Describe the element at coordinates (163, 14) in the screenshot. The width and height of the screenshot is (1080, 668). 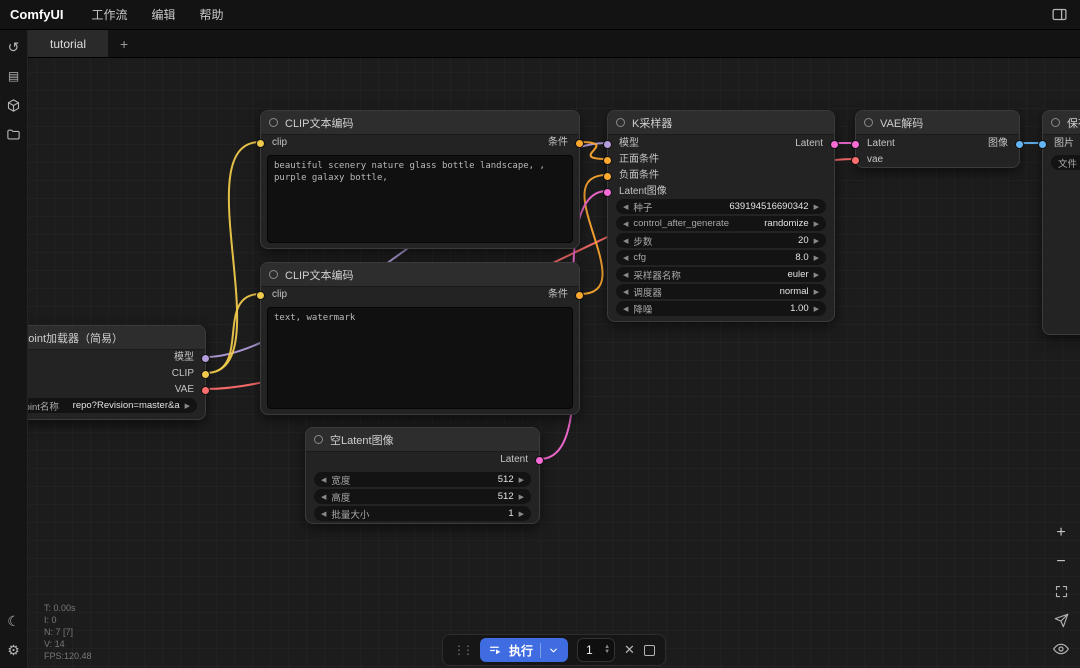
I see `menu-edit: 编辑` at that location.